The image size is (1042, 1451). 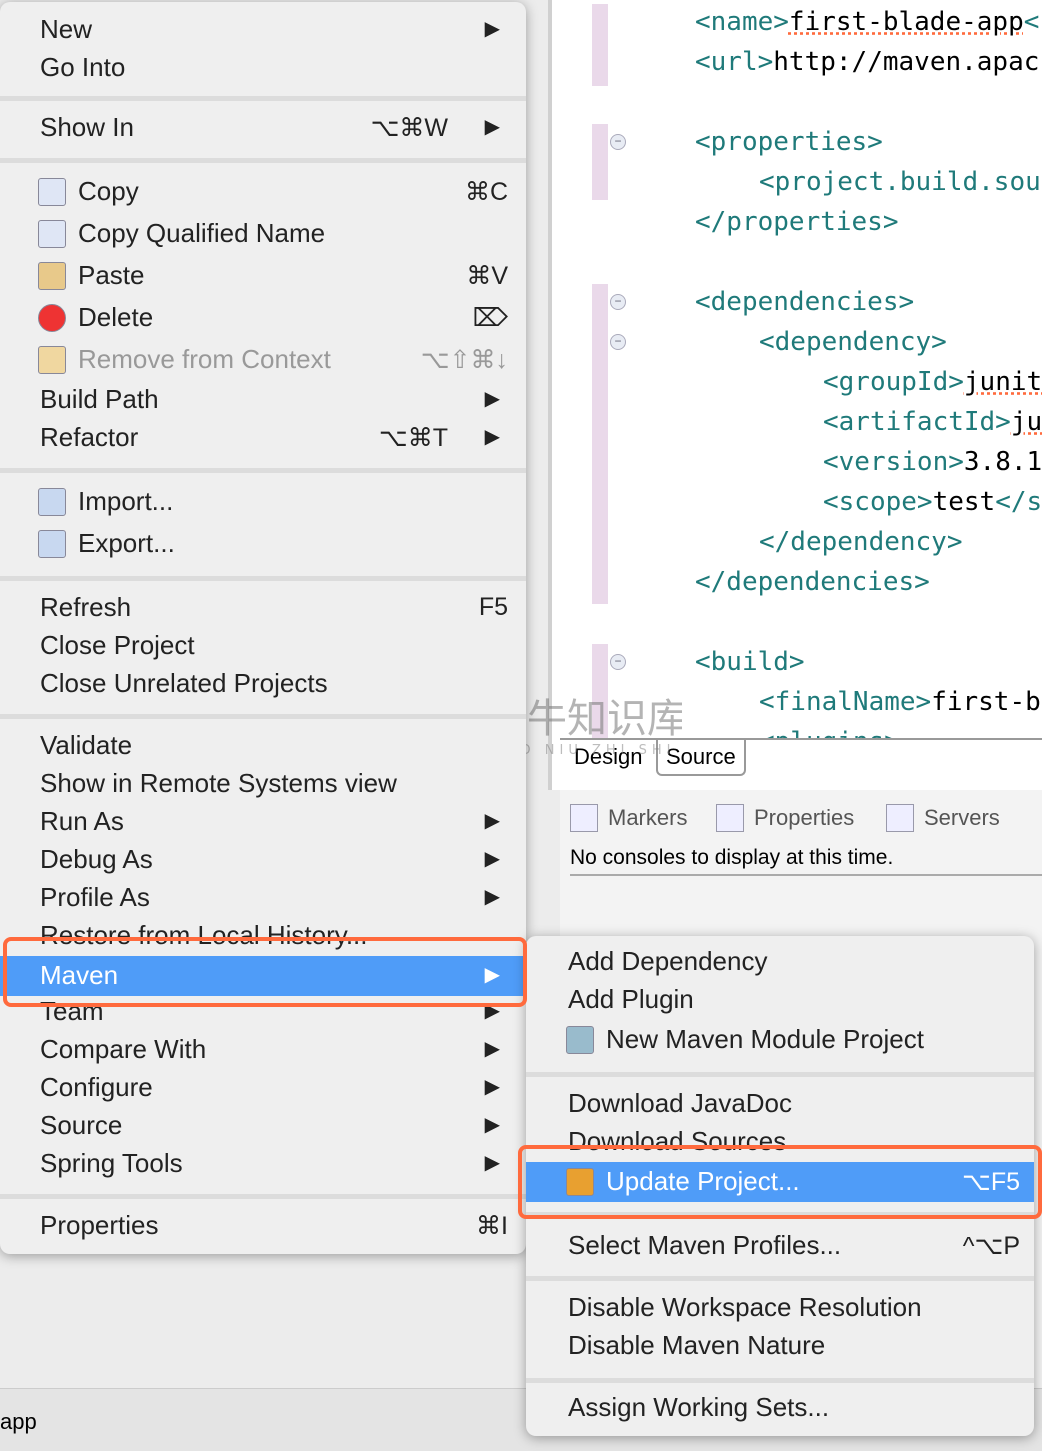 What do you see at coordinates (86, 745) in the screenshot?
I see `menu-item-label: Validate` at bounding box center [86, 745].